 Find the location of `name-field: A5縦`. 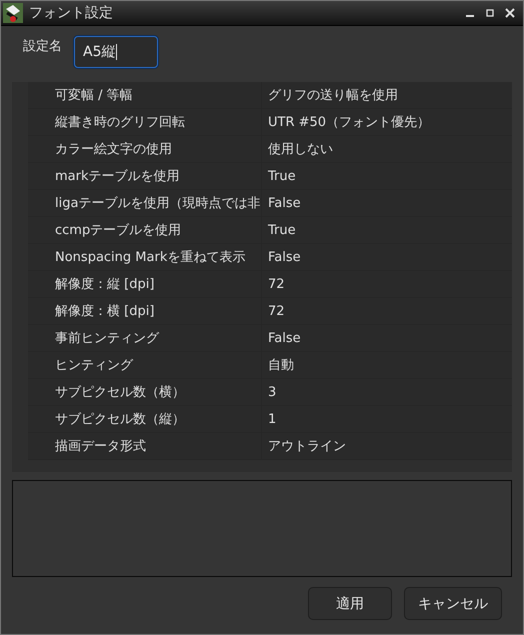

name-field: A5縦 is located at coordinates (116, 52).